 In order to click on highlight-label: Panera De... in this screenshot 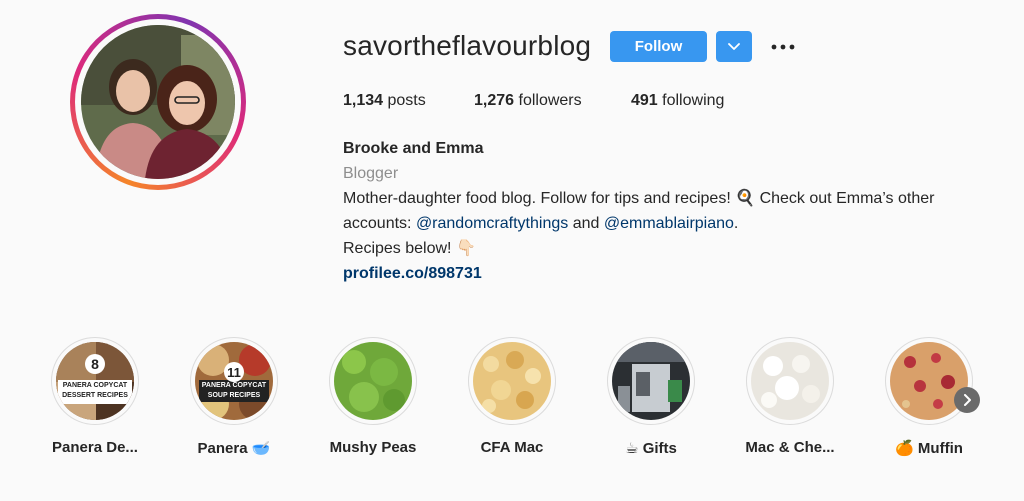, I will do `click(95, 447)`.